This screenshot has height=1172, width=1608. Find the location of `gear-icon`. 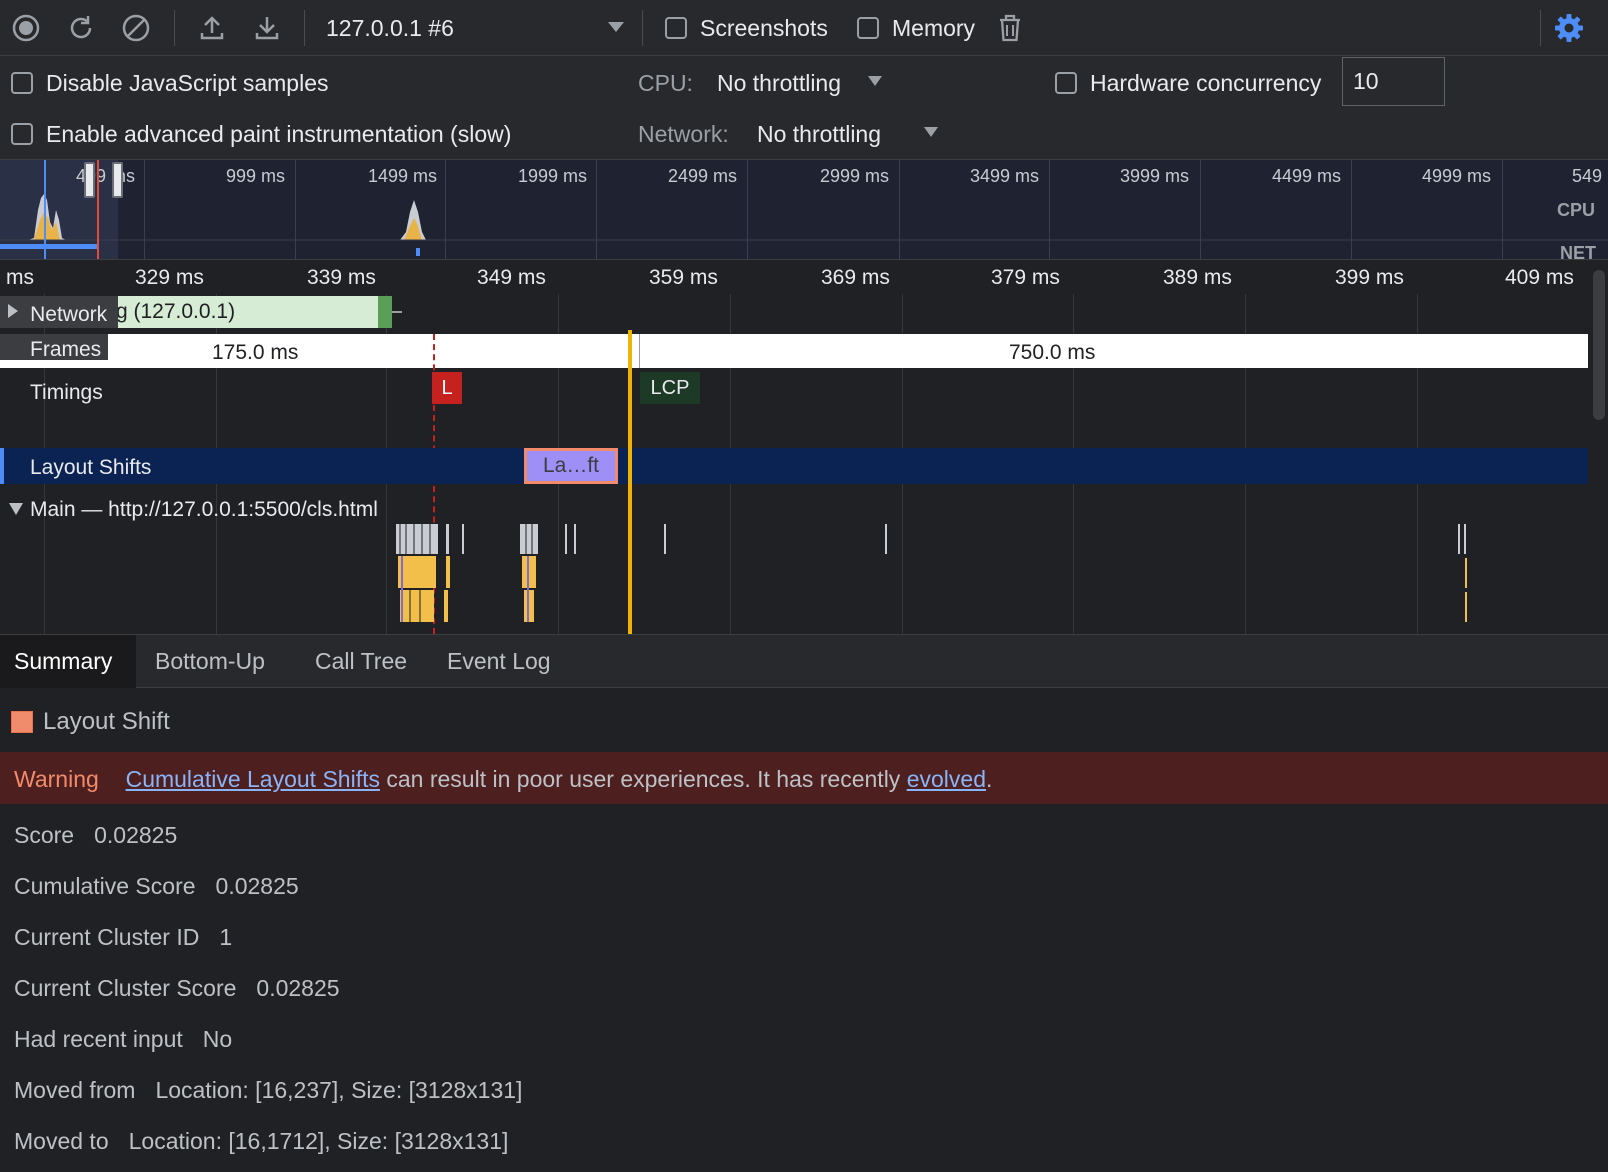

gear-icon is located at coordinates (1569, 28).